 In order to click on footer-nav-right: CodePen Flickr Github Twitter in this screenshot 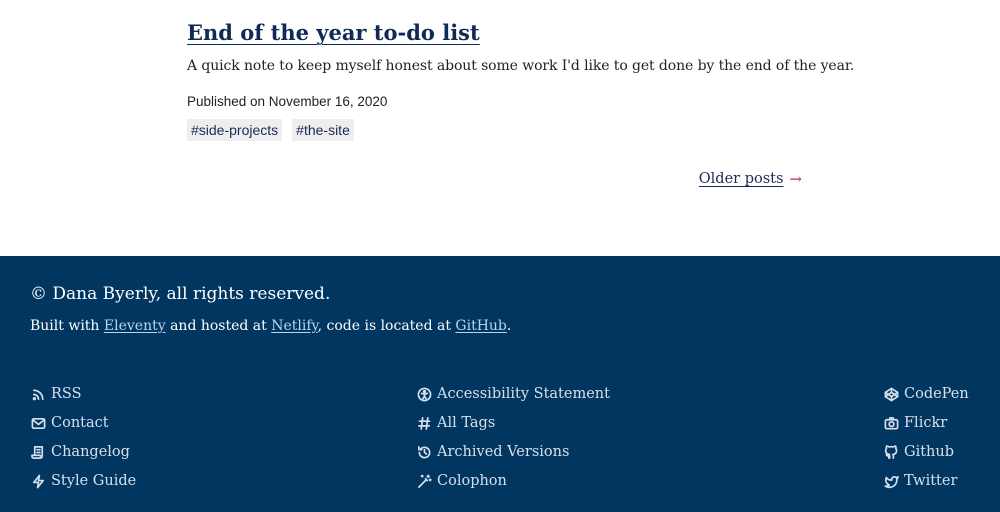, I will do `click(926, 437)`.